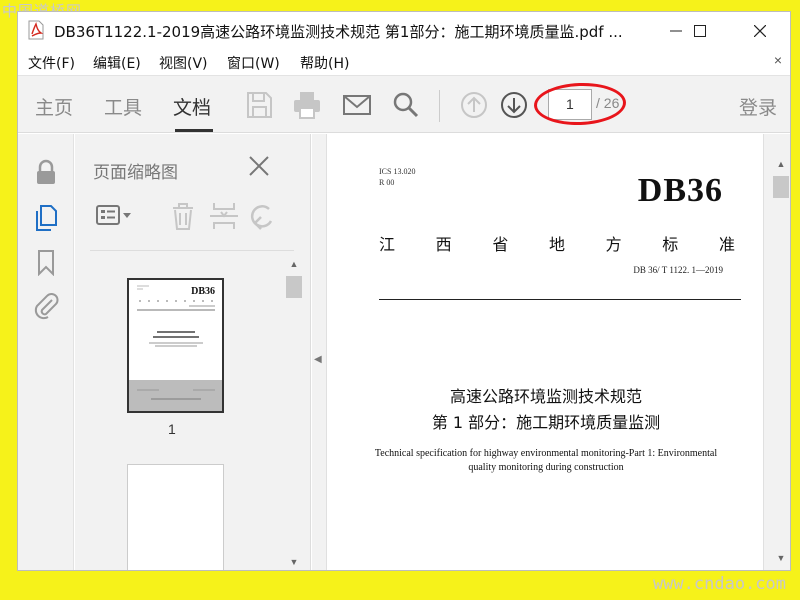  I want to click on main-toolbar: 主页 工具 文档 1 / 26 登录, so click(404, 104).